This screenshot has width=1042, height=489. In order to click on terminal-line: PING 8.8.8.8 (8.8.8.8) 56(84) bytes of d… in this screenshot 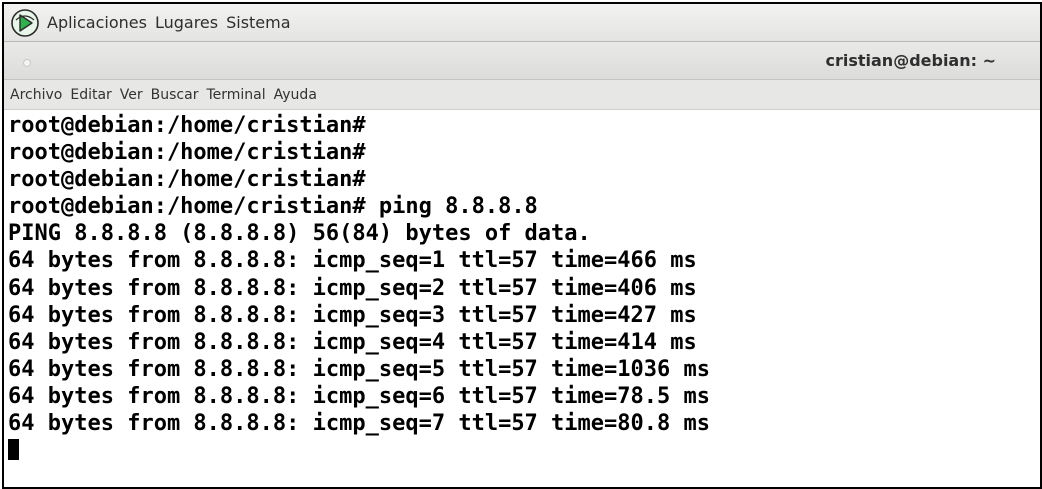, I will do `click(299, 234)`.